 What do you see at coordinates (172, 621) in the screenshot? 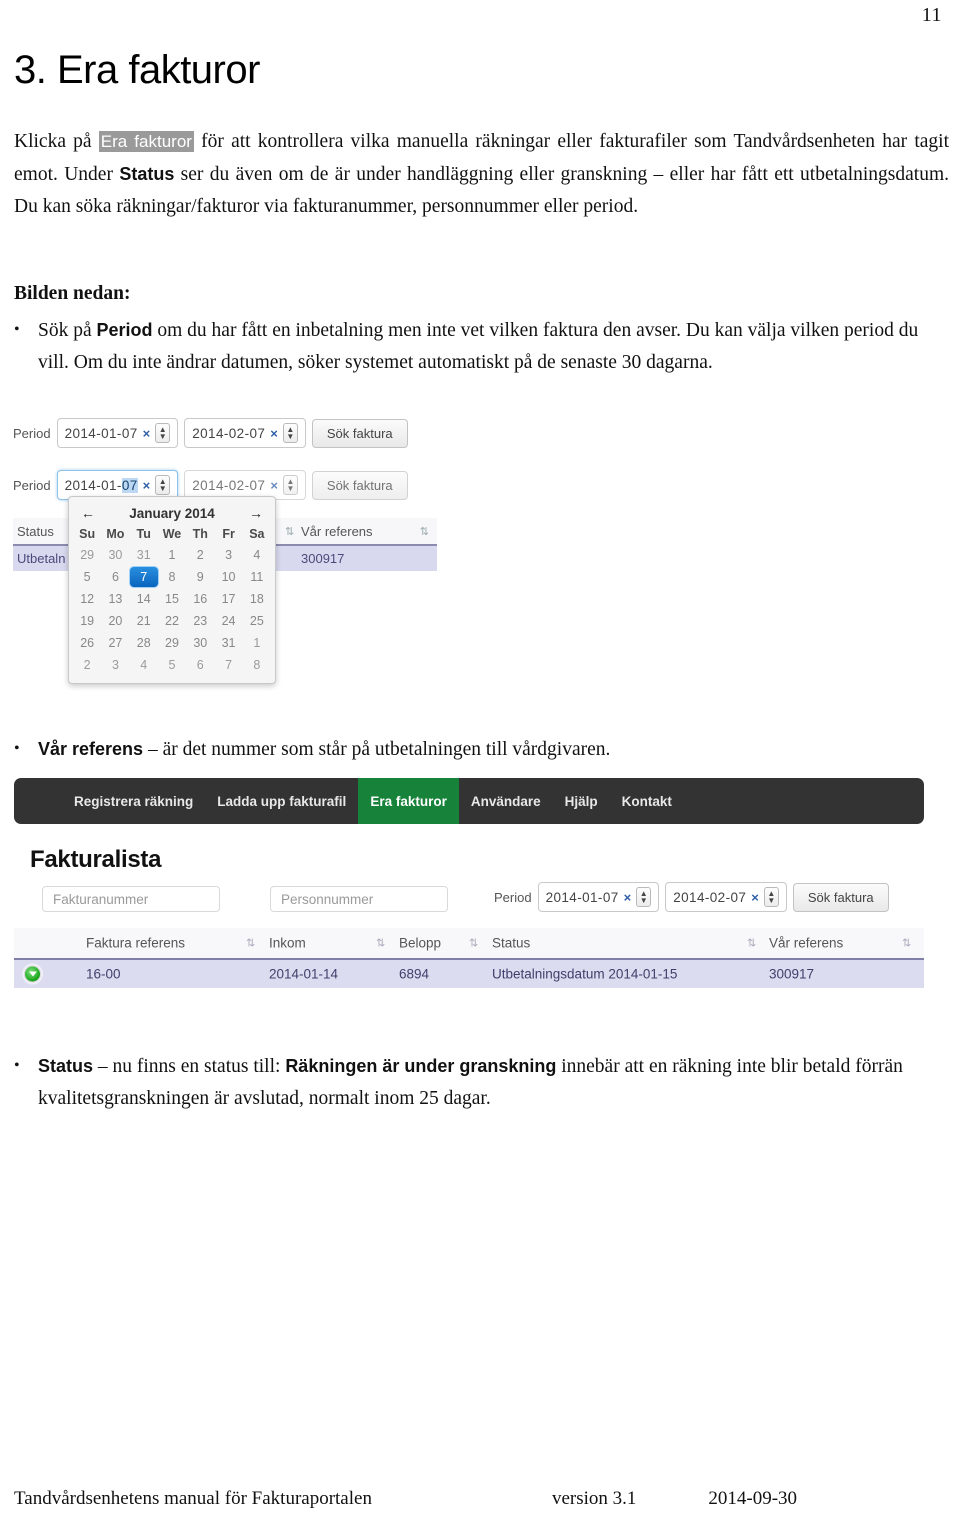
I see `calendar-day: 22` at bounding box center [172, 621].